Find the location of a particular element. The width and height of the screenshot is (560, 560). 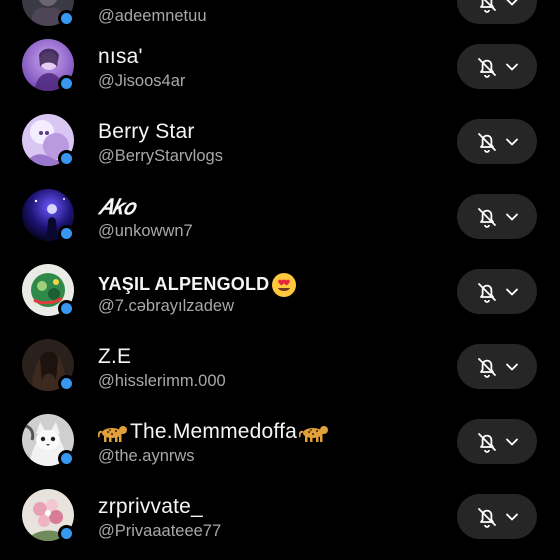

user-handle: @Jisoos4ar is located at coordinates (142, 81).